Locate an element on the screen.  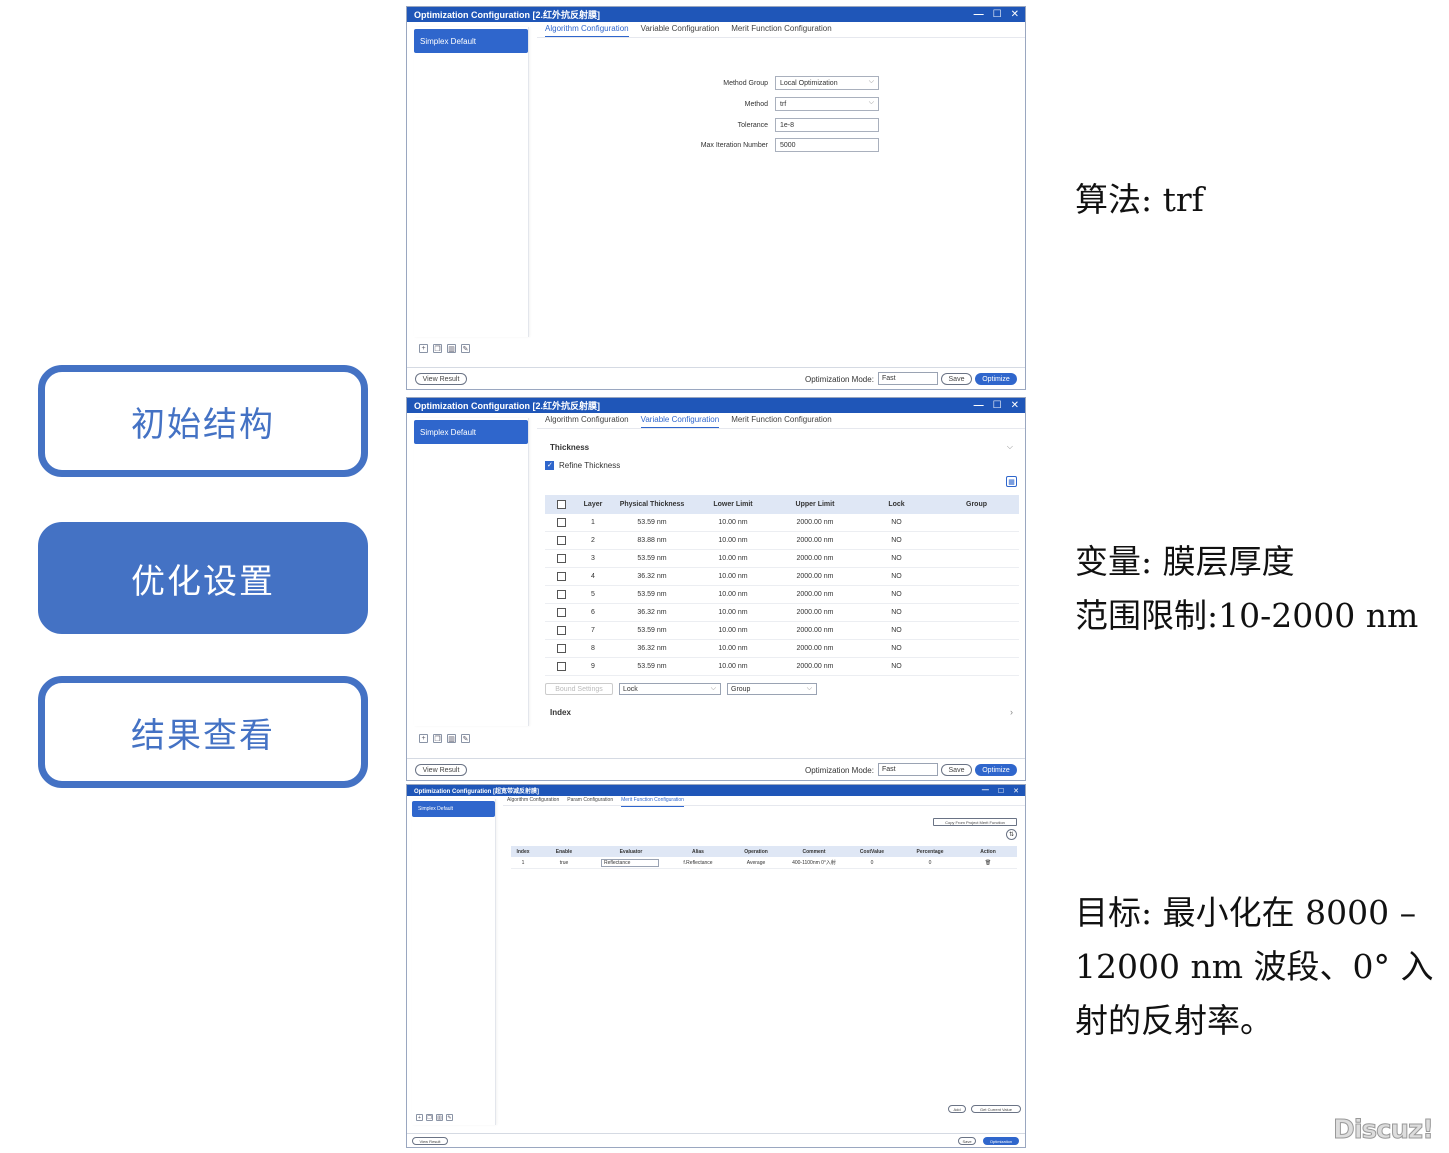
chevron-right-icon: › is located at coordinates (1011, 712).